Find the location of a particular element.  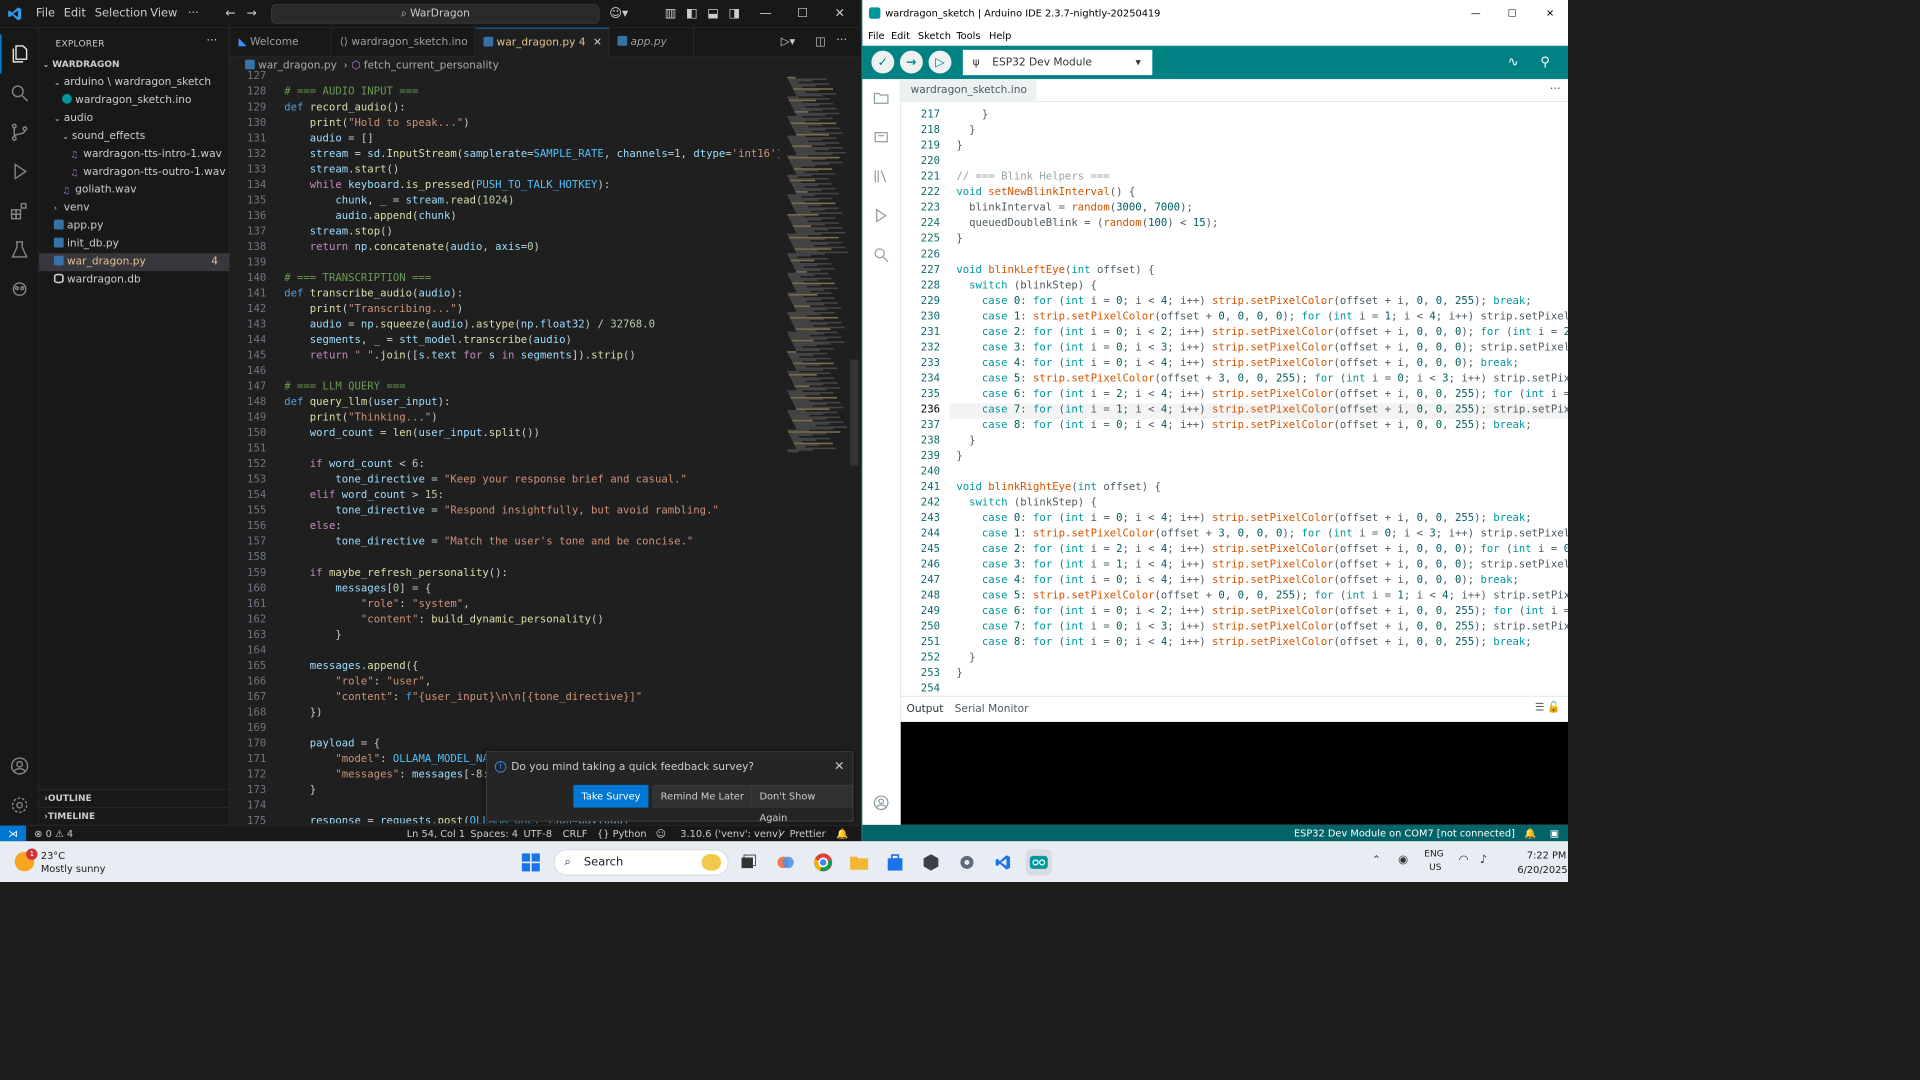

serial-monitor-icon: ⚲ is located at coordinates (1545, 62).